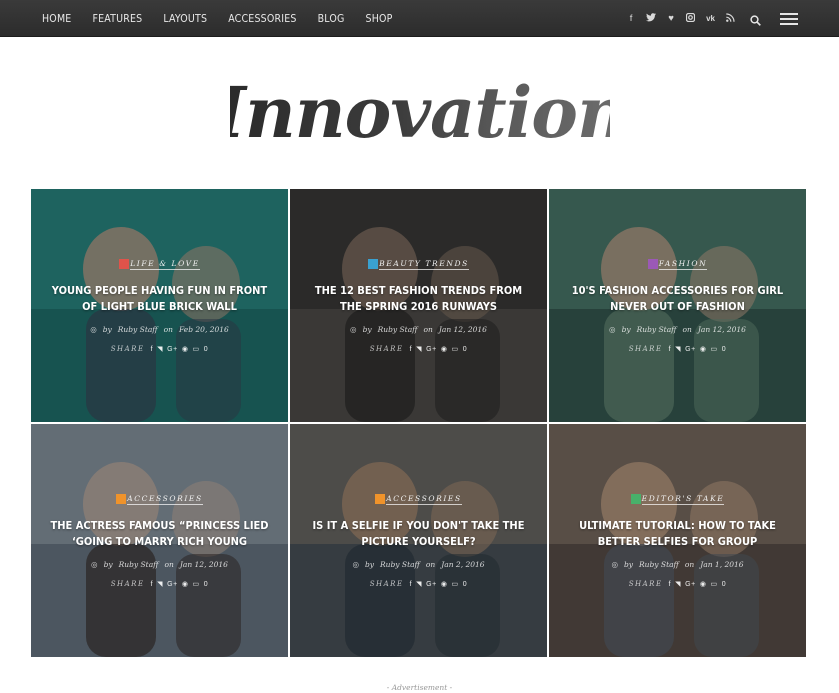 This screenshot has height=693, width=839. I want to click on vk-icon: vk, so click(710, 18).